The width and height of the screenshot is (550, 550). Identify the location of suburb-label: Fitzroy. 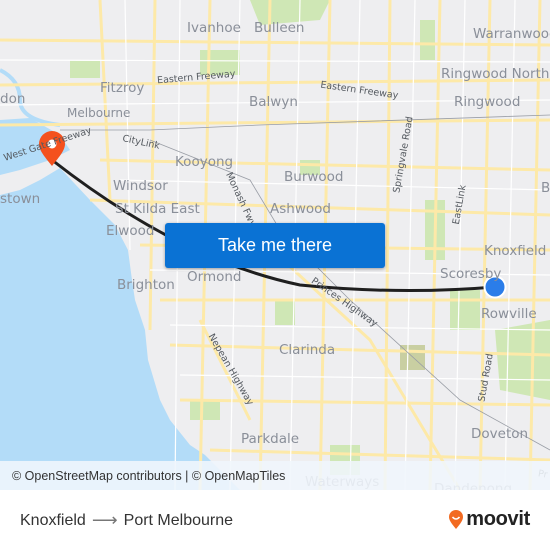
(122, 88).